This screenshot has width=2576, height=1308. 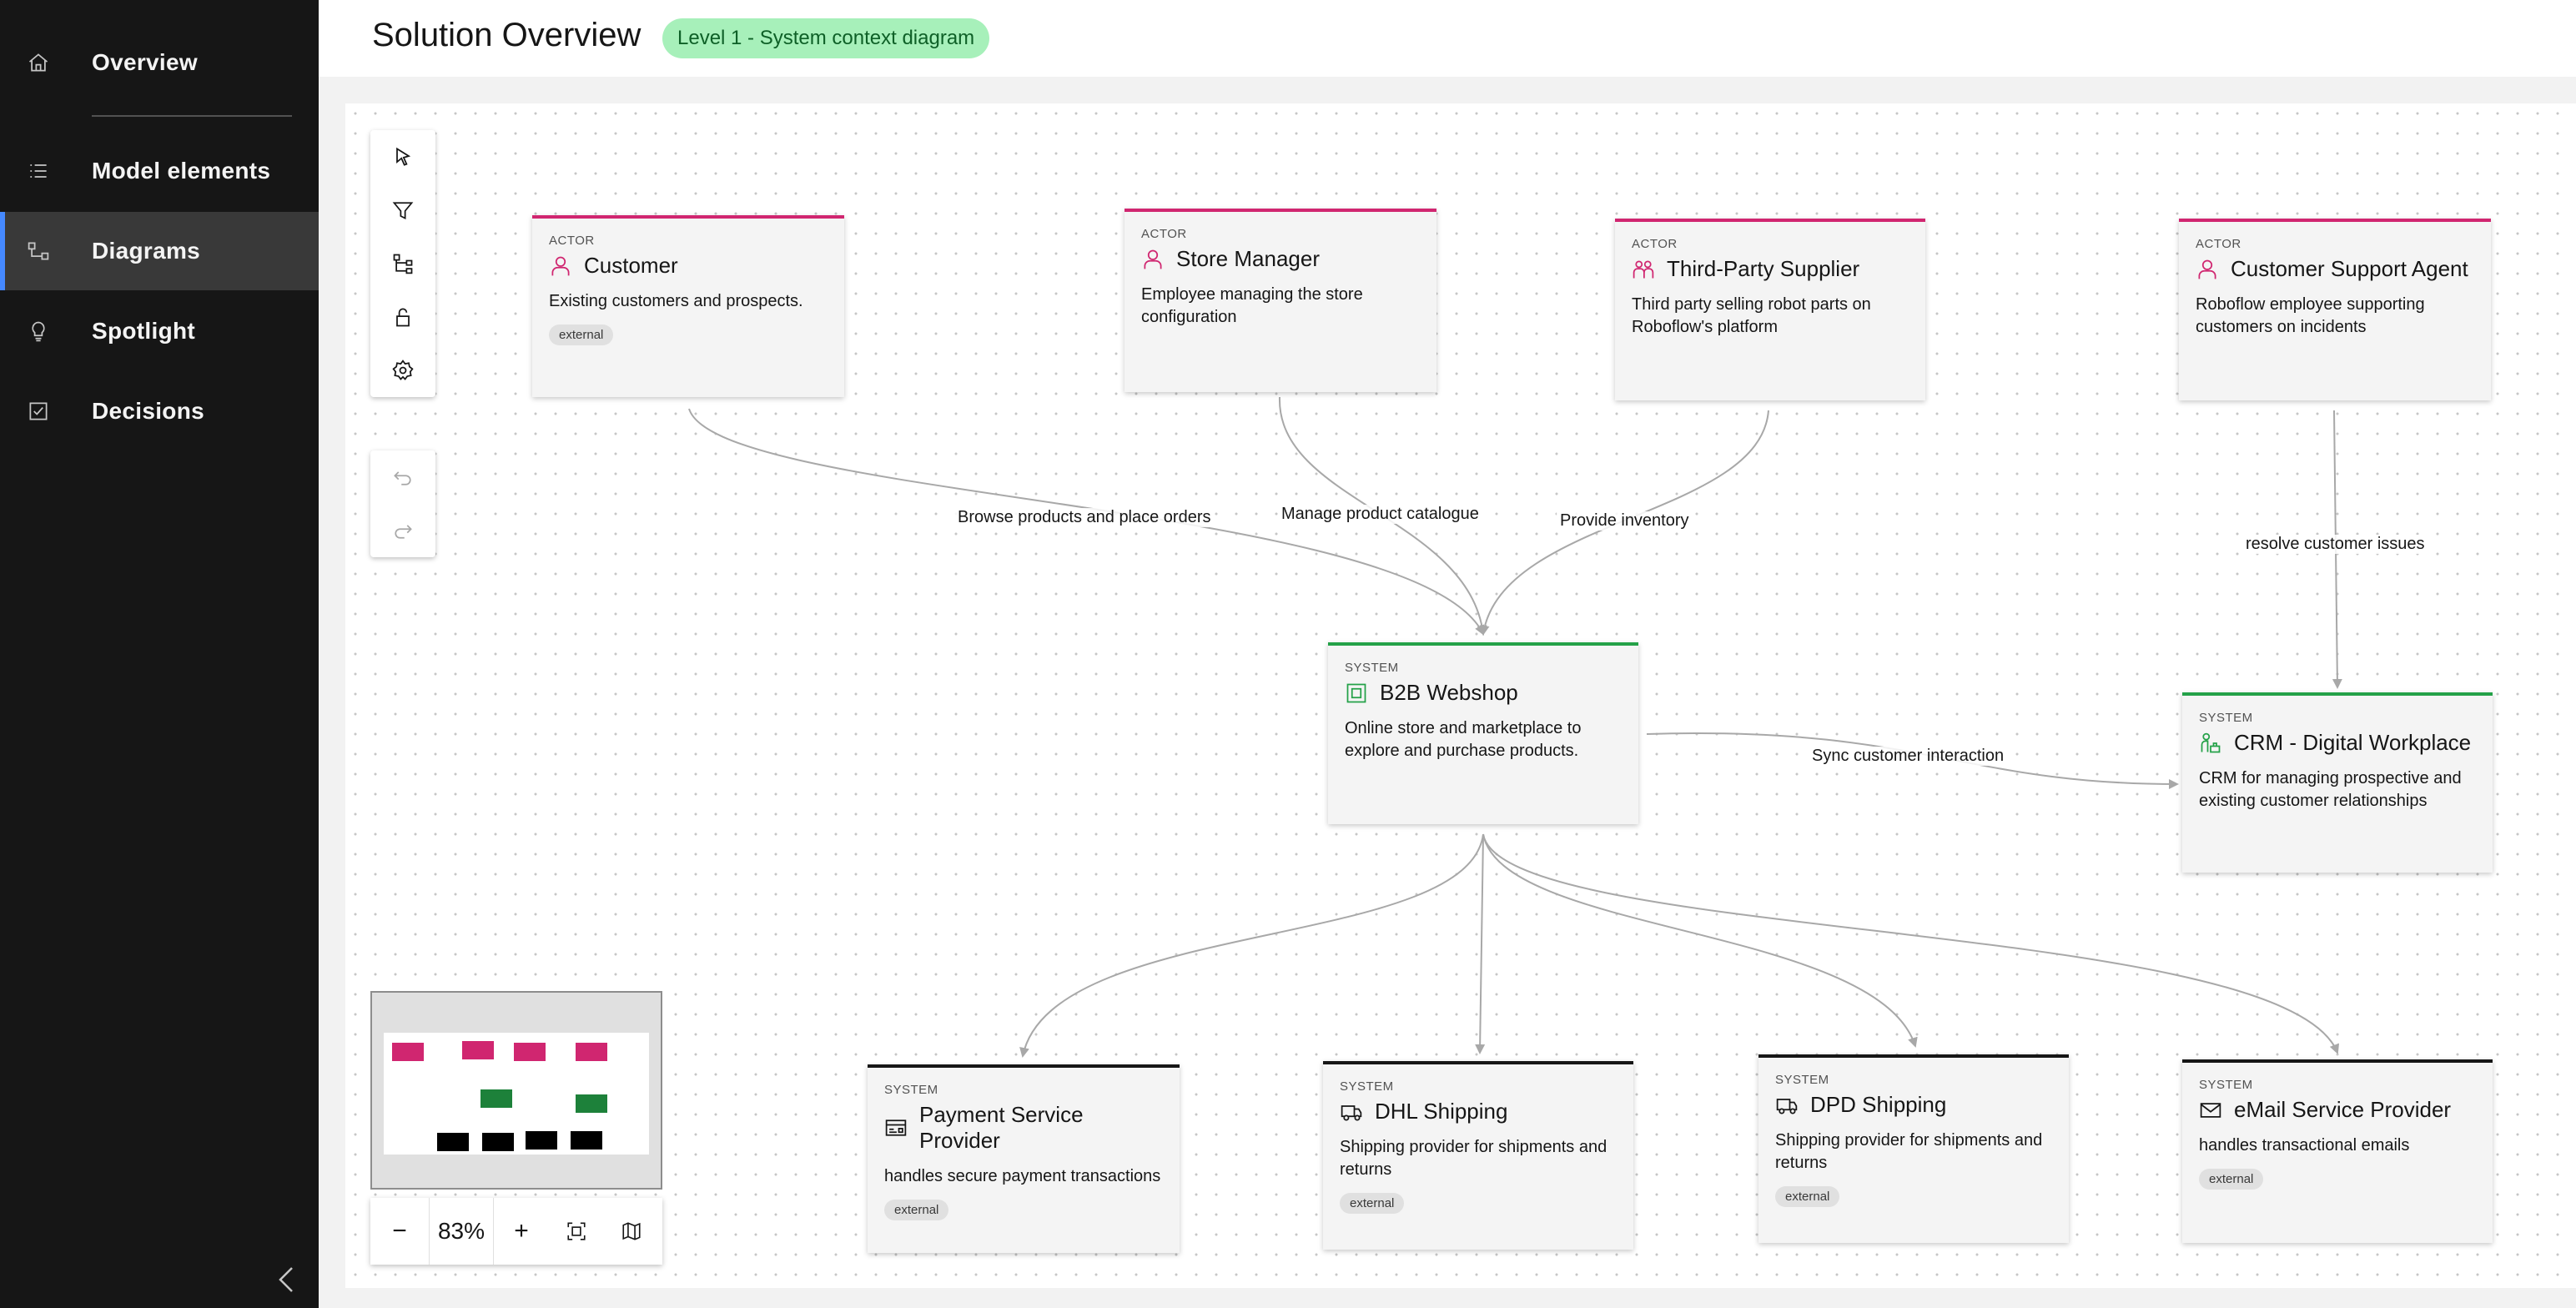 I want to click on node-description: Existing customers and prospects., so click(x=676, y=301).